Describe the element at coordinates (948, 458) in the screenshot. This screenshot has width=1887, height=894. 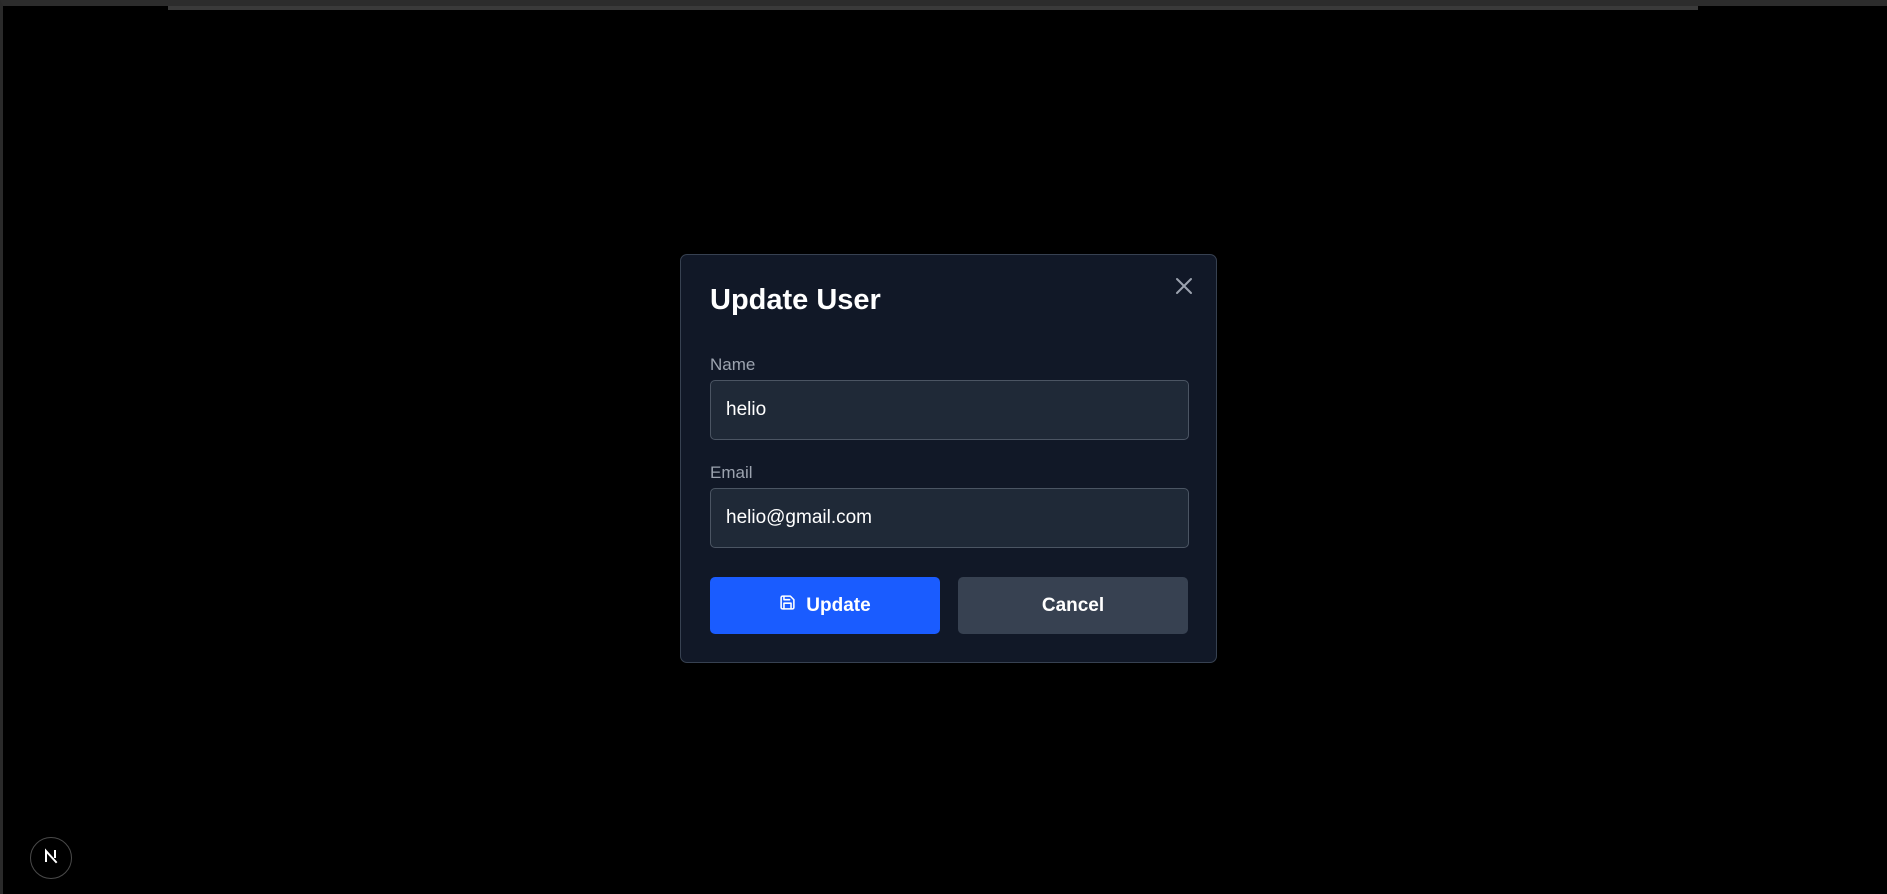
I see `update-user-dialog: Update User Name Email Update Ca` at that location.